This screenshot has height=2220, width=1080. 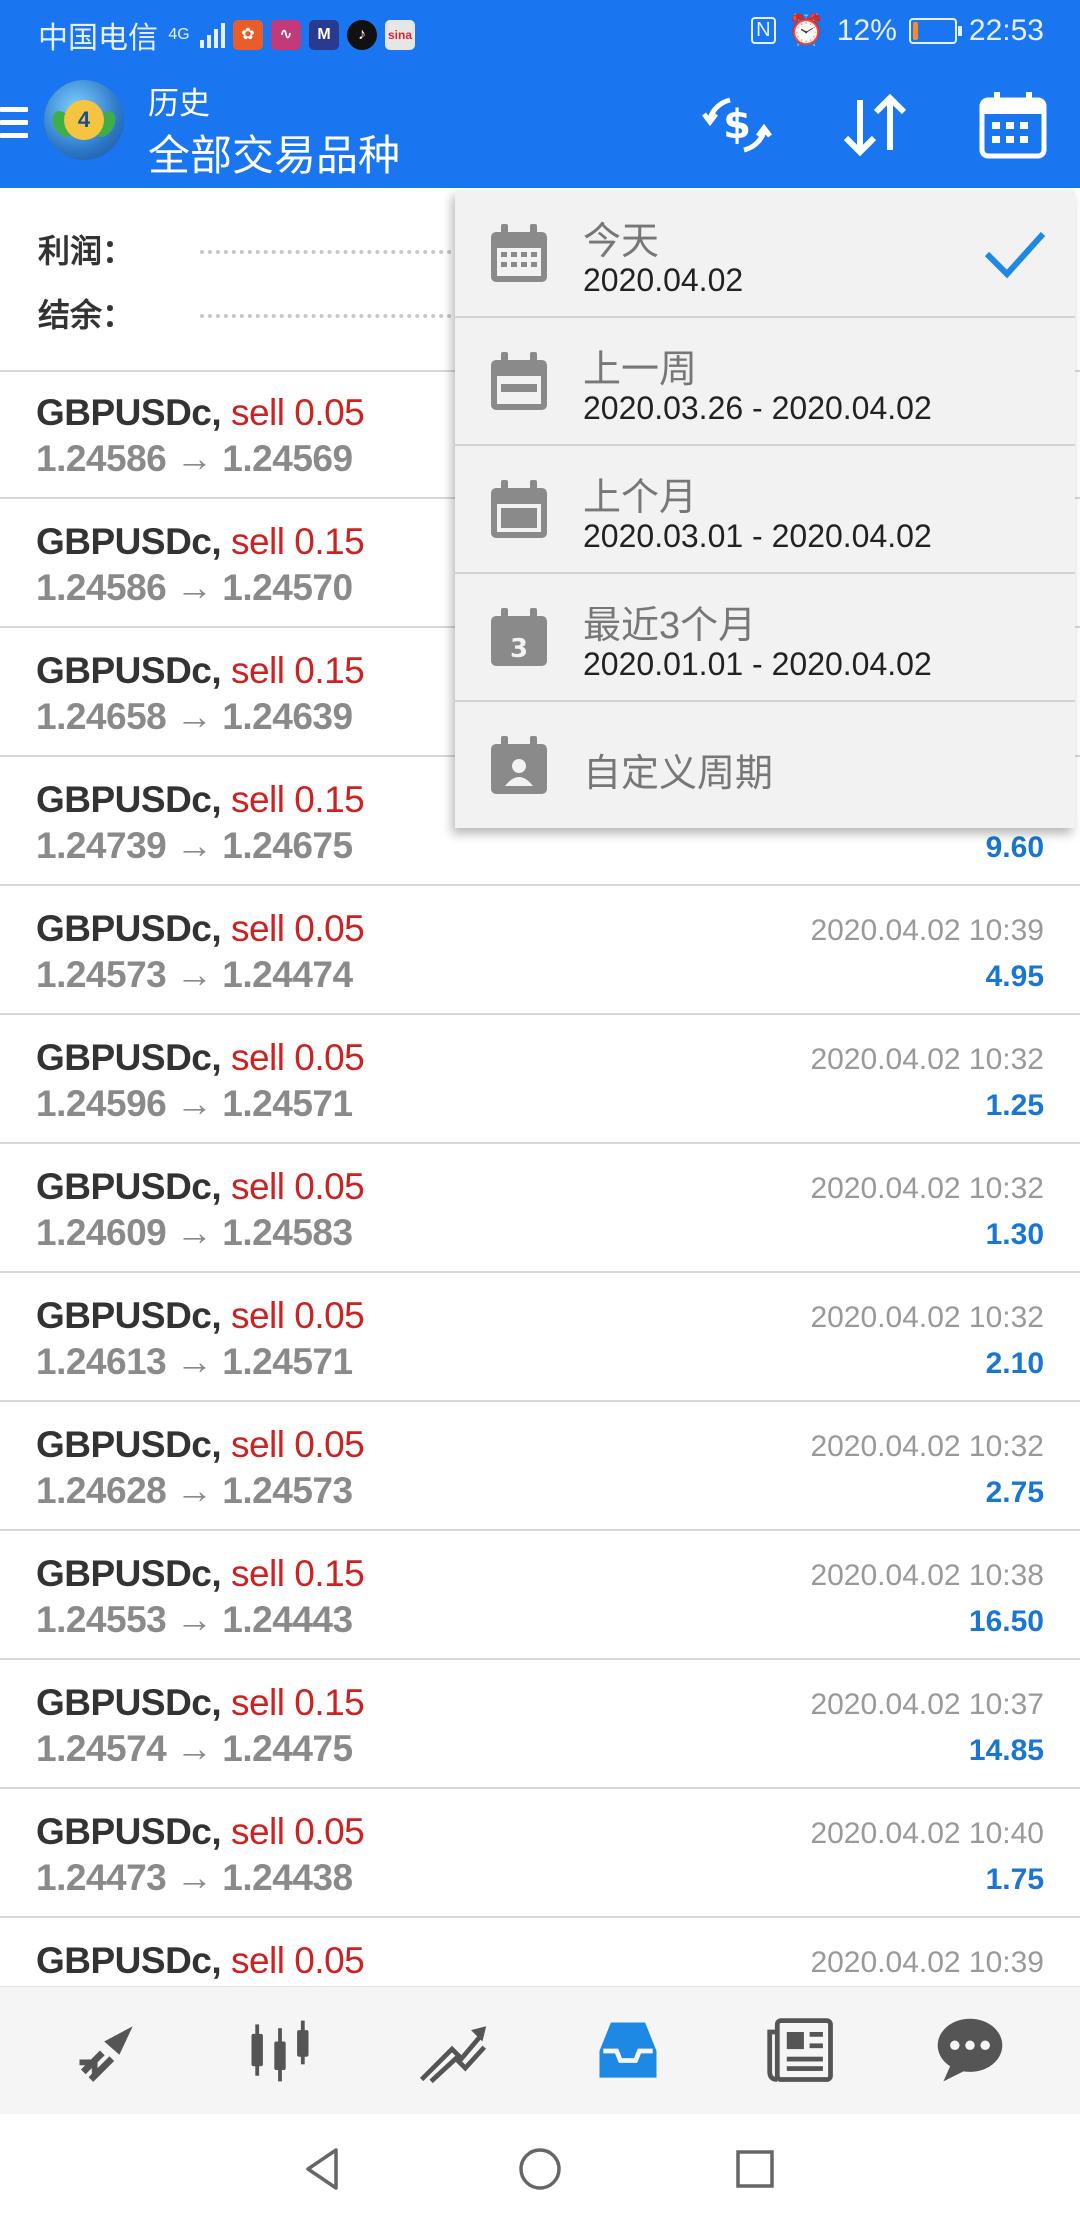 I want to click on menu-icon, so click(x=14, y=125).